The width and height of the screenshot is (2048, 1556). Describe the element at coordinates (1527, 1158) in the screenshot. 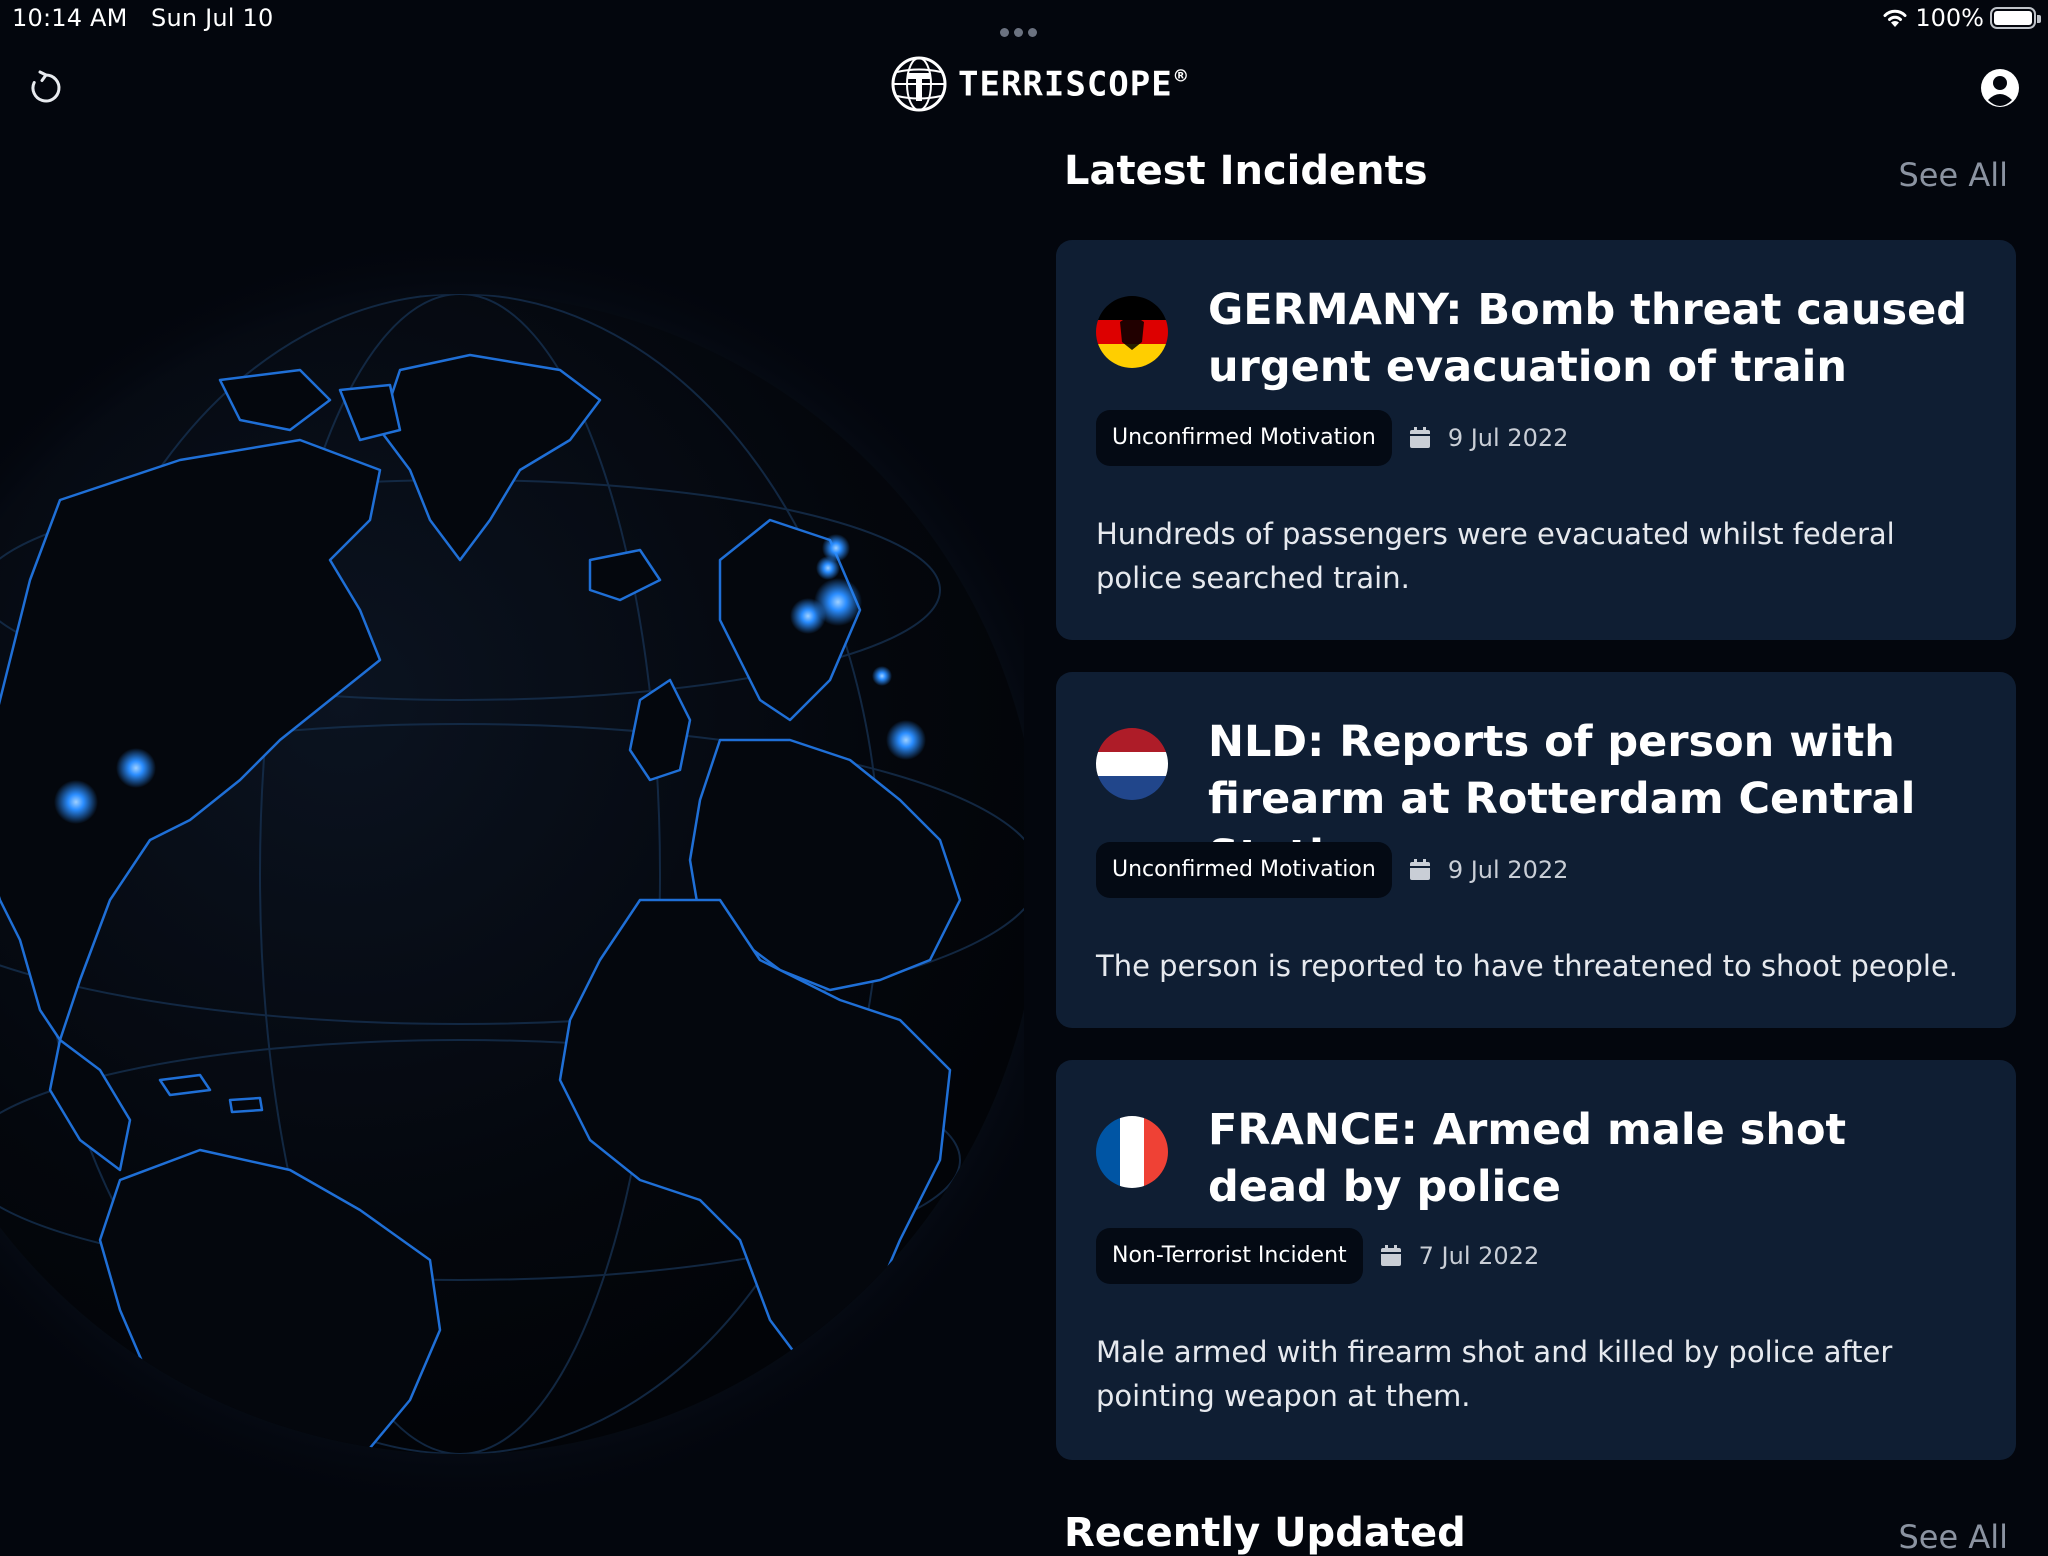

I see `incident-title: FRANCE: Armed male shot dead by police` at that location.